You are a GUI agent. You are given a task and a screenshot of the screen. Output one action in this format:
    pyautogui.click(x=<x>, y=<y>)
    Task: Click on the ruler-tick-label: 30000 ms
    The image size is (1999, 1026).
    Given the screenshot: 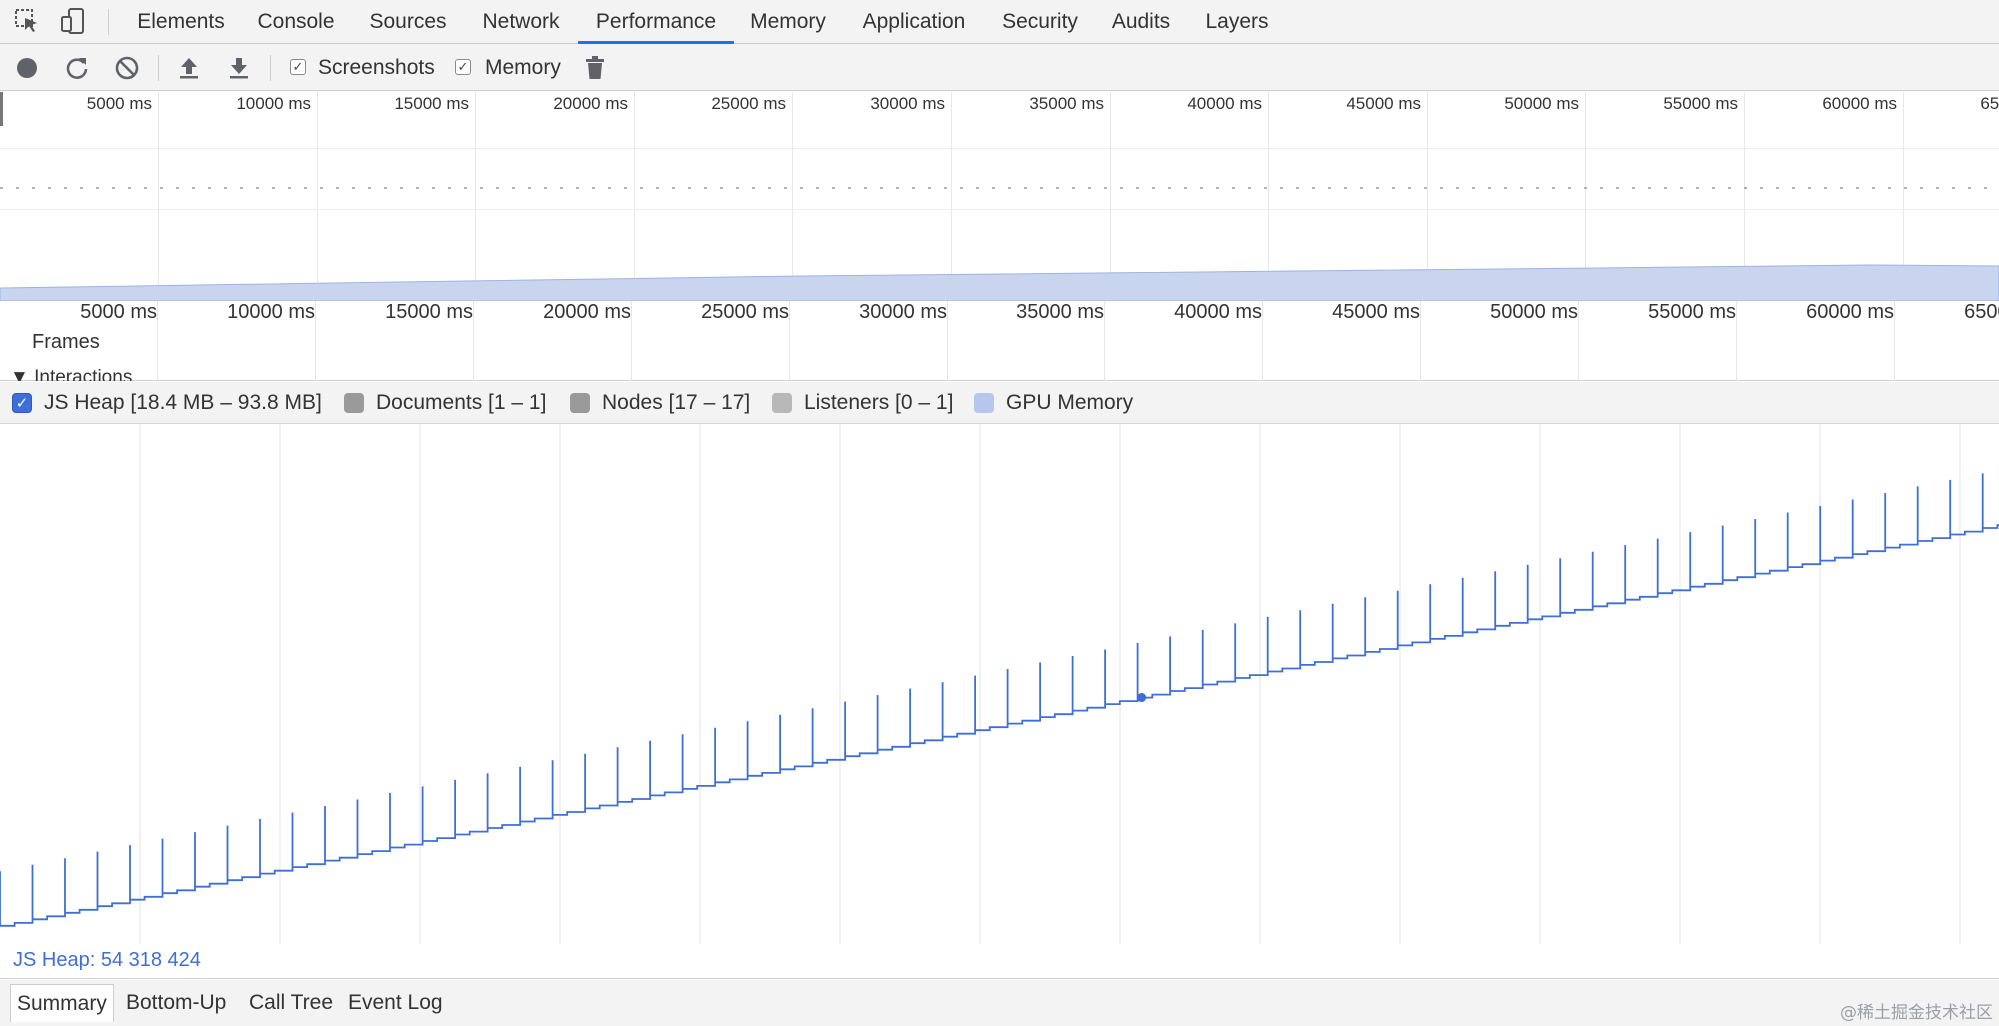 What is the action you would take?
    pyautogui.click(x=903, y=312)
    